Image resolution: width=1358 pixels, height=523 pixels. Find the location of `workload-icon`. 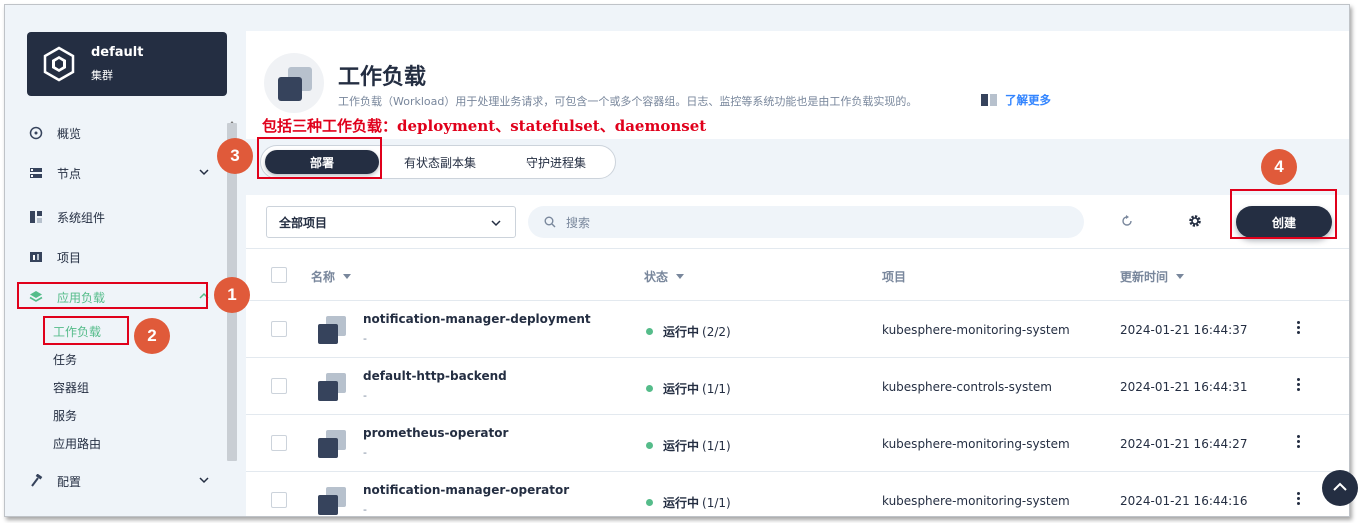

workload-icon is located at coordinates (295, 84).